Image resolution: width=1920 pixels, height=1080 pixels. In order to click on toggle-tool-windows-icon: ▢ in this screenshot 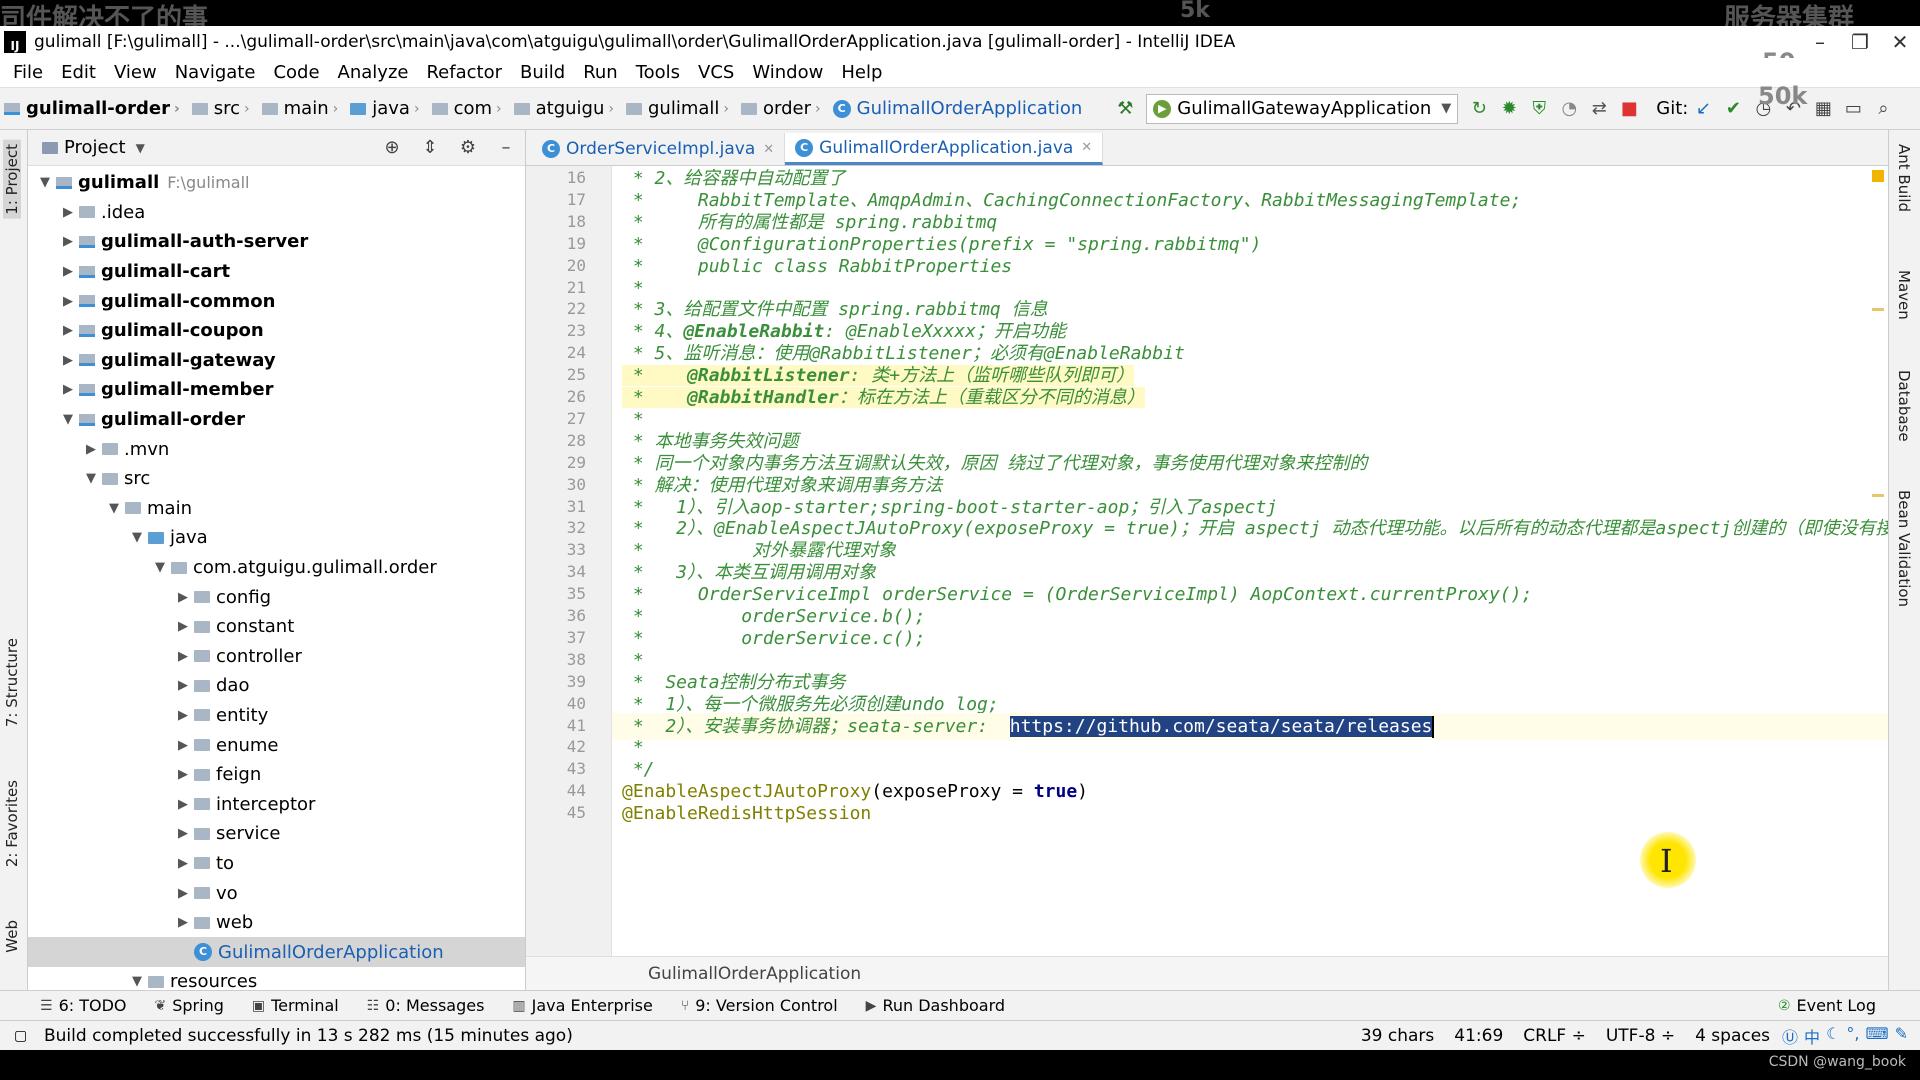, I will do `click(20, 1036)`.